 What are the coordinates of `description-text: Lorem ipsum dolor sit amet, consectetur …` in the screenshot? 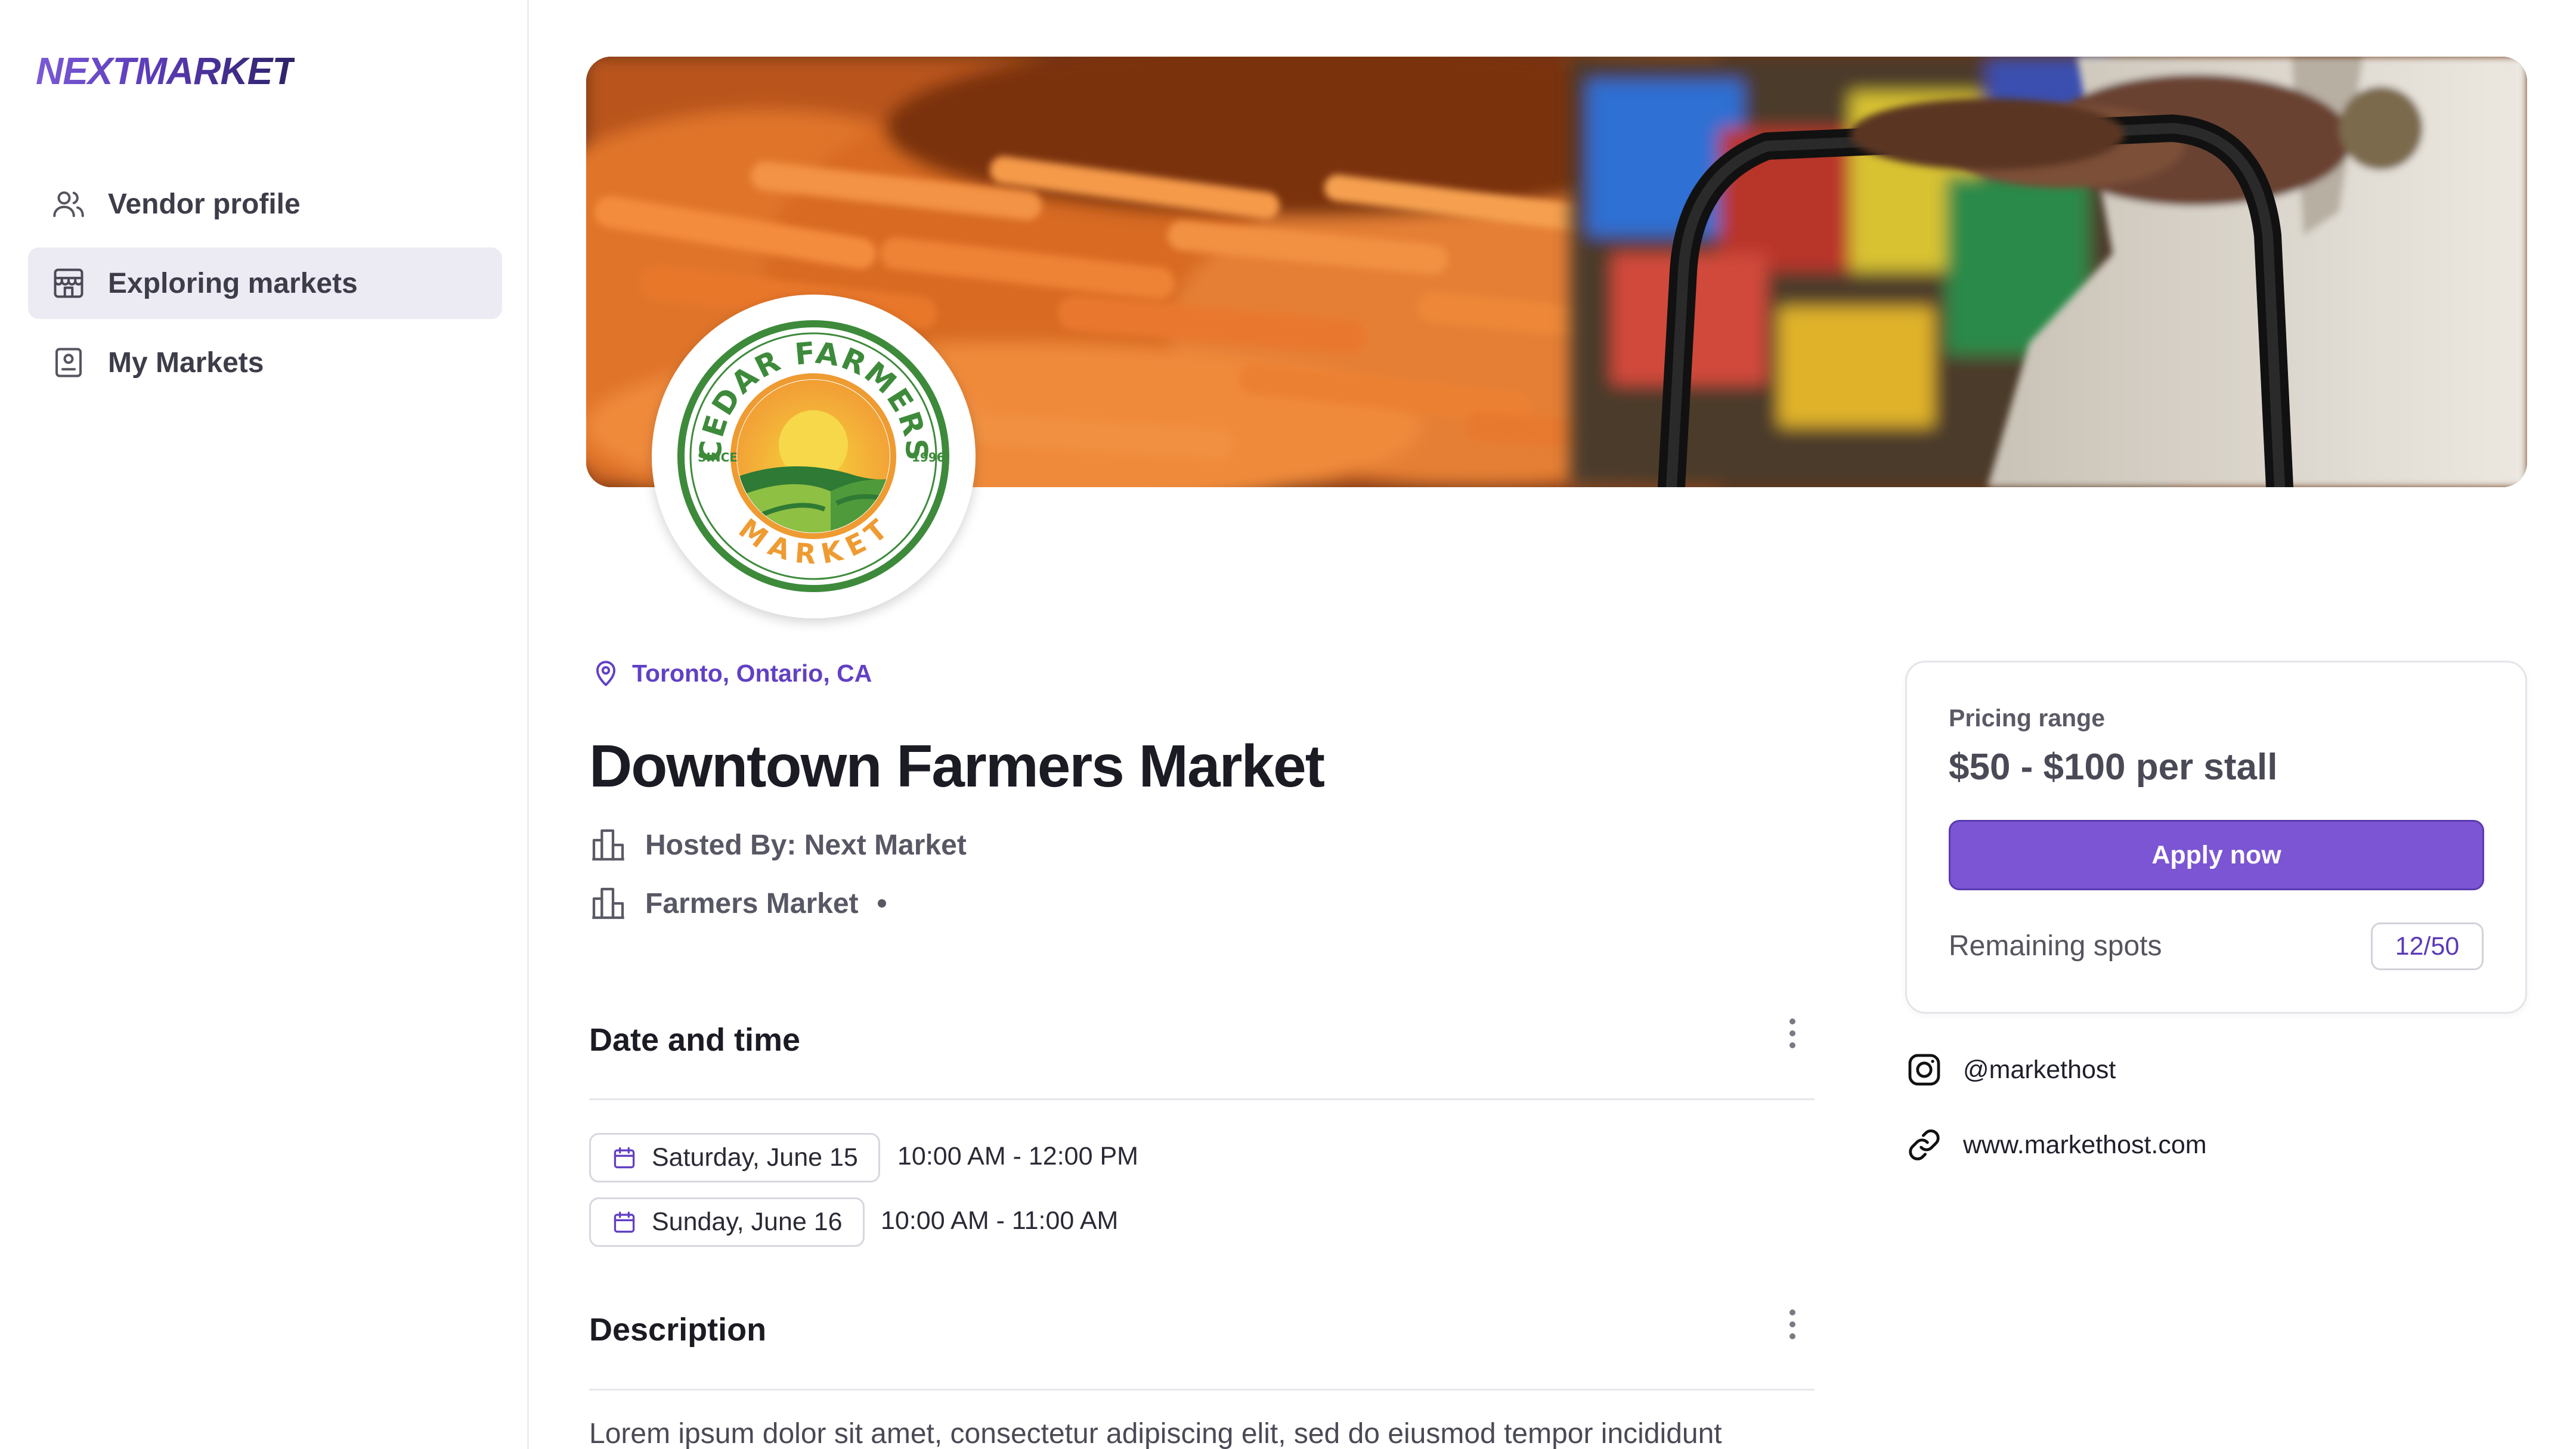 It's located at (1155, 1434).